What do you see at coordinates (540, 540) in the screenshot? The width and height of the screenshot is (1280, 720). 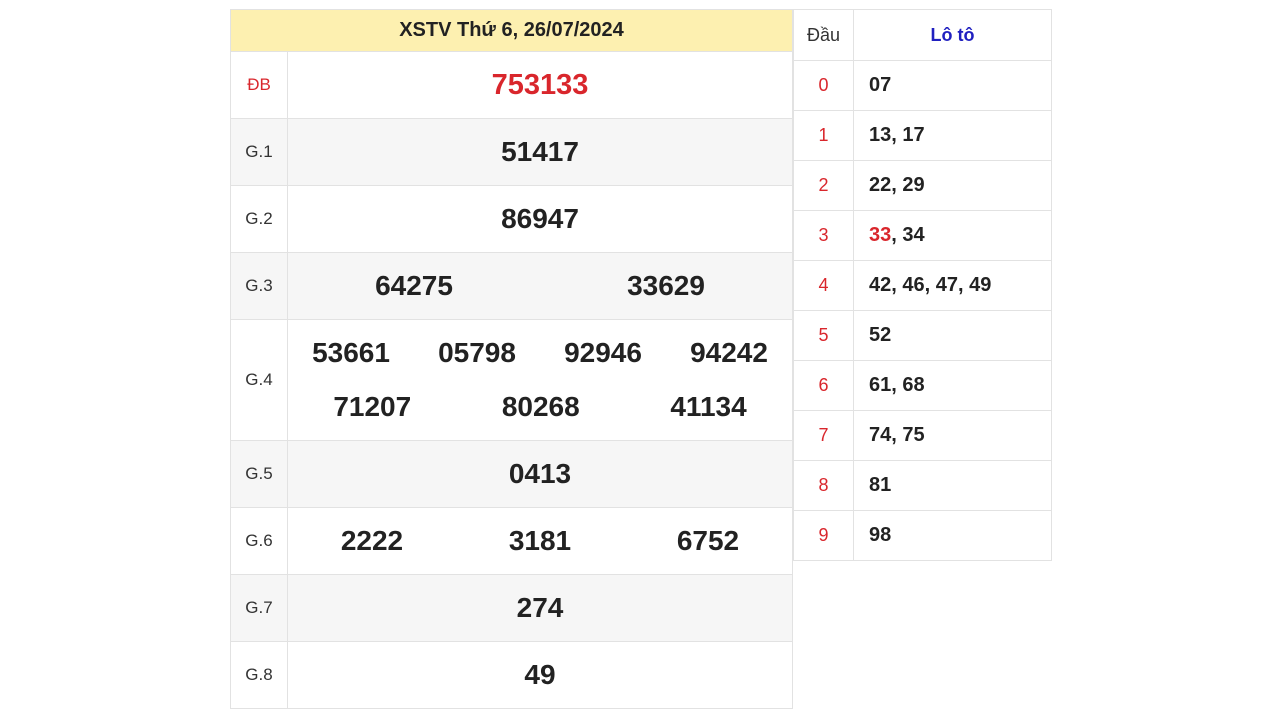 I see `prize-number: 3181` at bounding box center [540, 540].